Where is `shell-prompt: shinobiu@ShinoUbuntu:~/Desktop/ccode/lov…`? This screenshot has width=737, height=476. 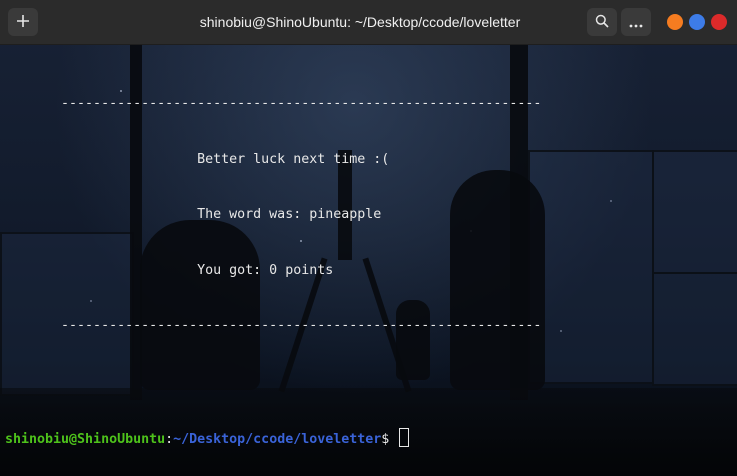
shell-prompt: shinobiu@ShinoUbuntu:~/Desktop/ccode/lov… is located at coordinates (368, 437).